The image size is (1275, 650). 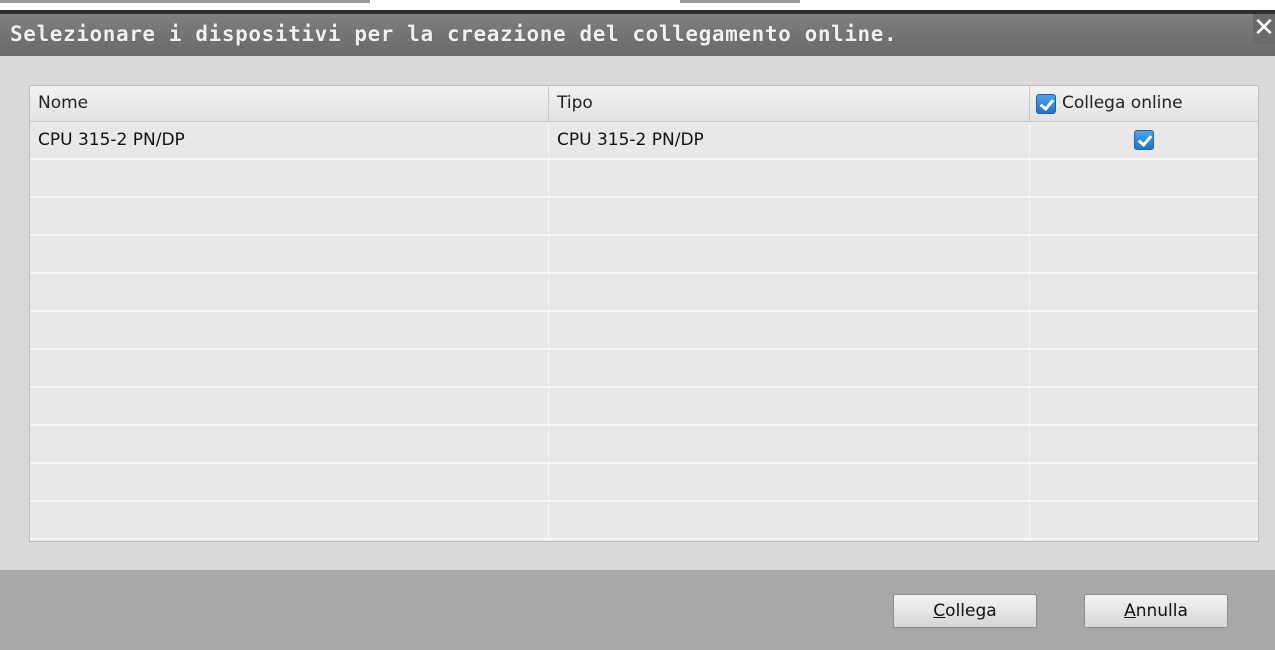 I want to click on column-header-label: Collega online, so click(x=1122, y=103).